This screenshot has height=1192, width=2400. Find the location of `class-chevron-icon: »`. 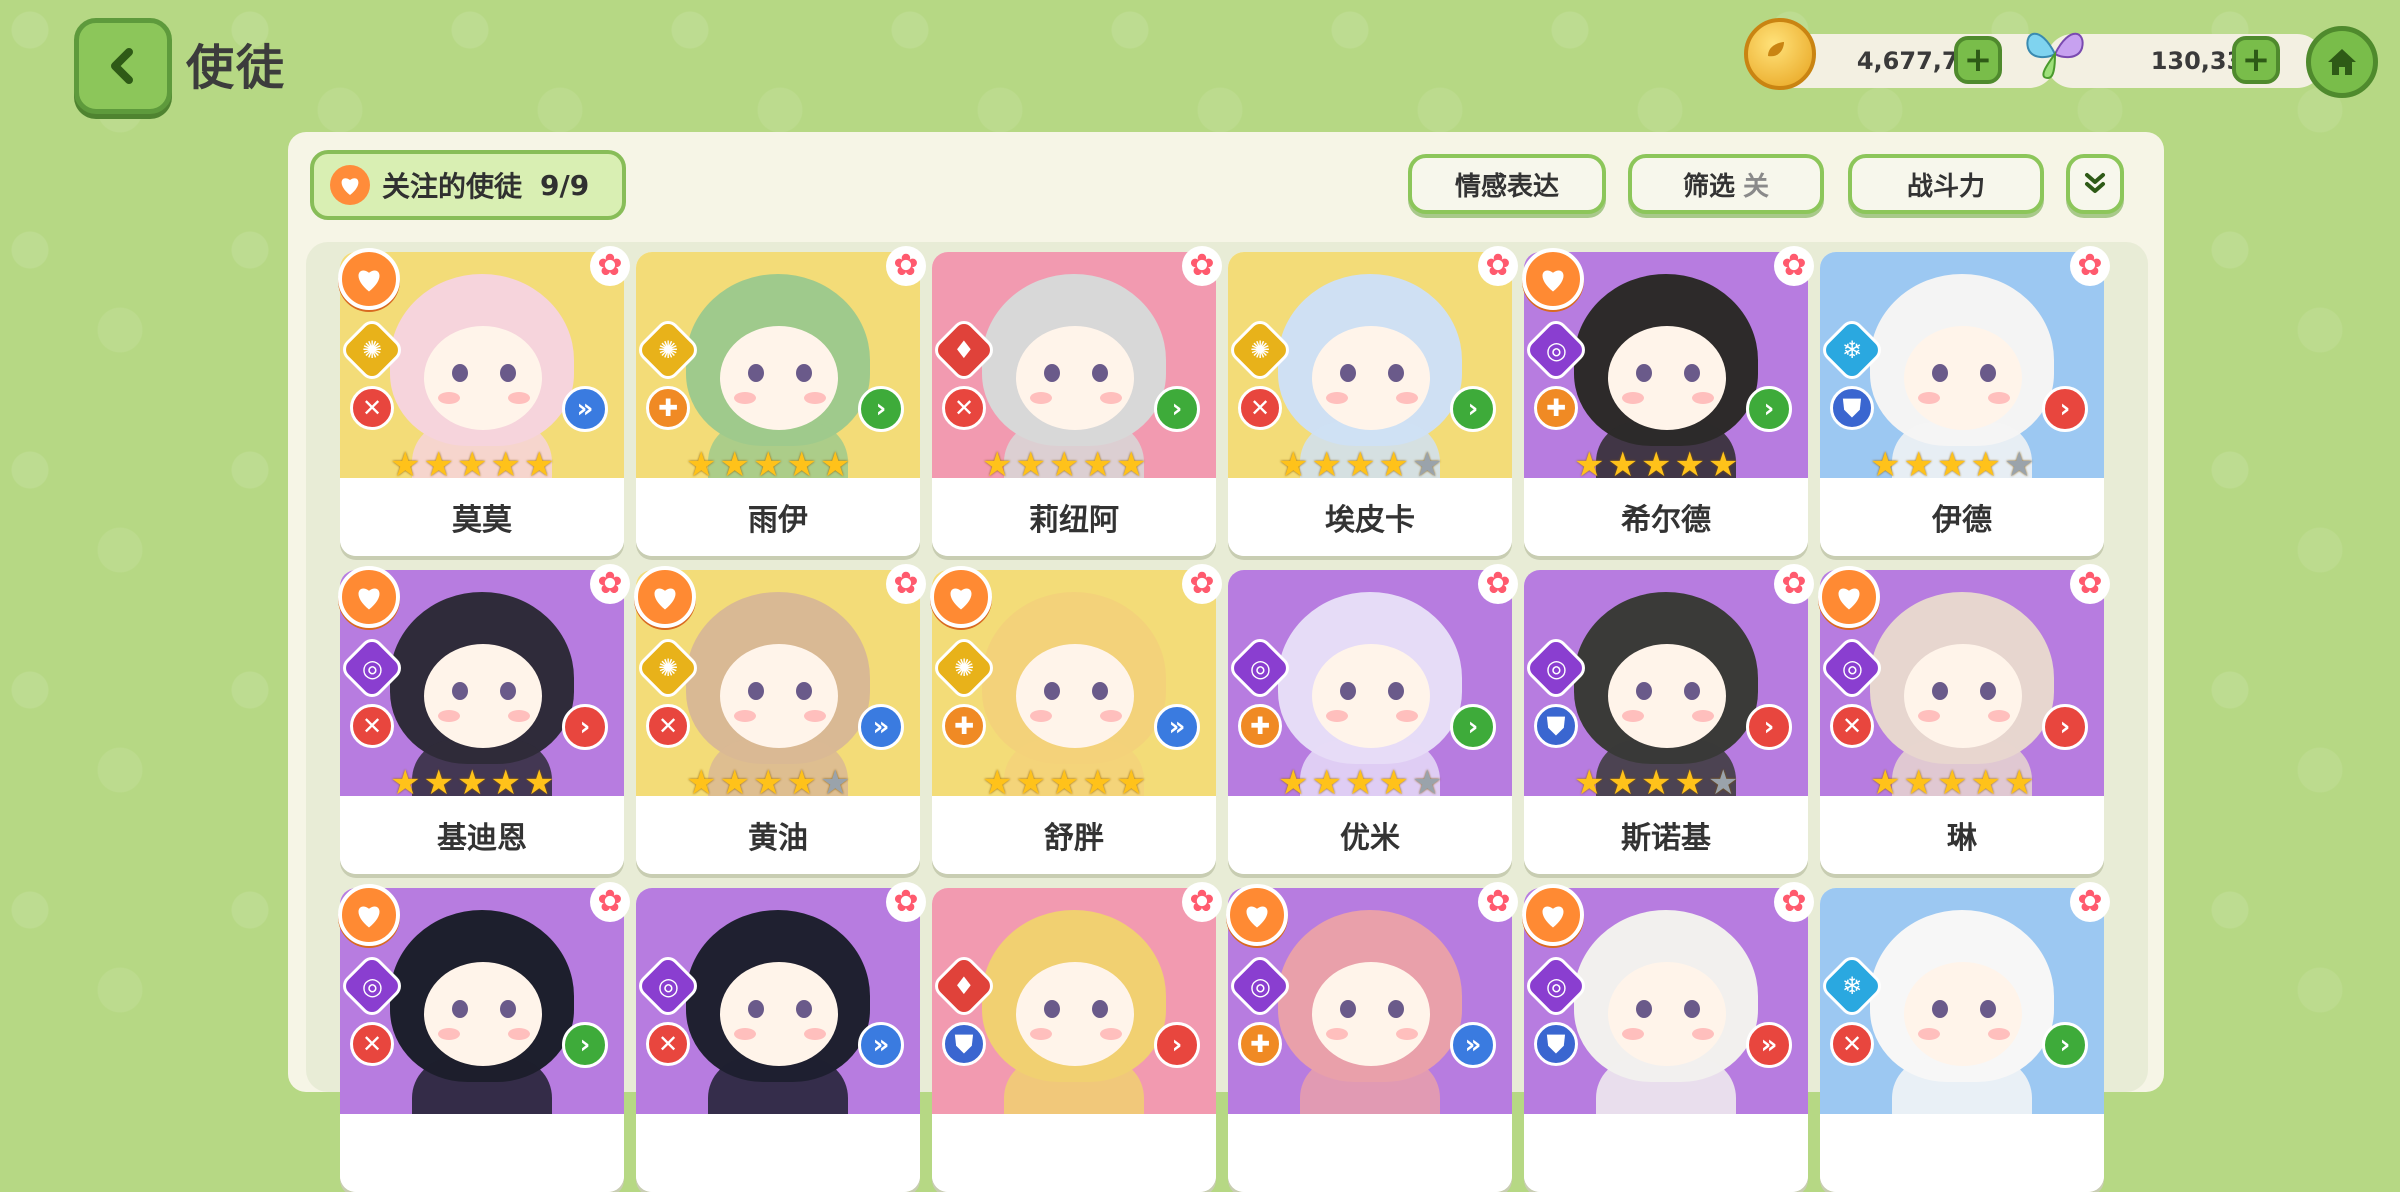

class-chevron-icon: » is located at coordinates (881, 727).